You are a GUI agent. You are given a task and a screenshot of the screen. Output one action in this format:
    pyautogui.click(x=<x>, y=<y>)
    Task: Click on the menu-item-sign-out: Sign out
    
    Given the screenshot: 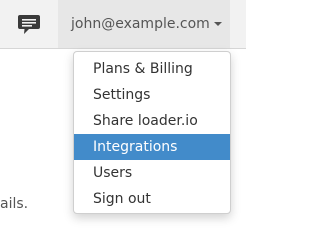 What is the action you would take?
    pyautogui.click(x=152, y=199)
    